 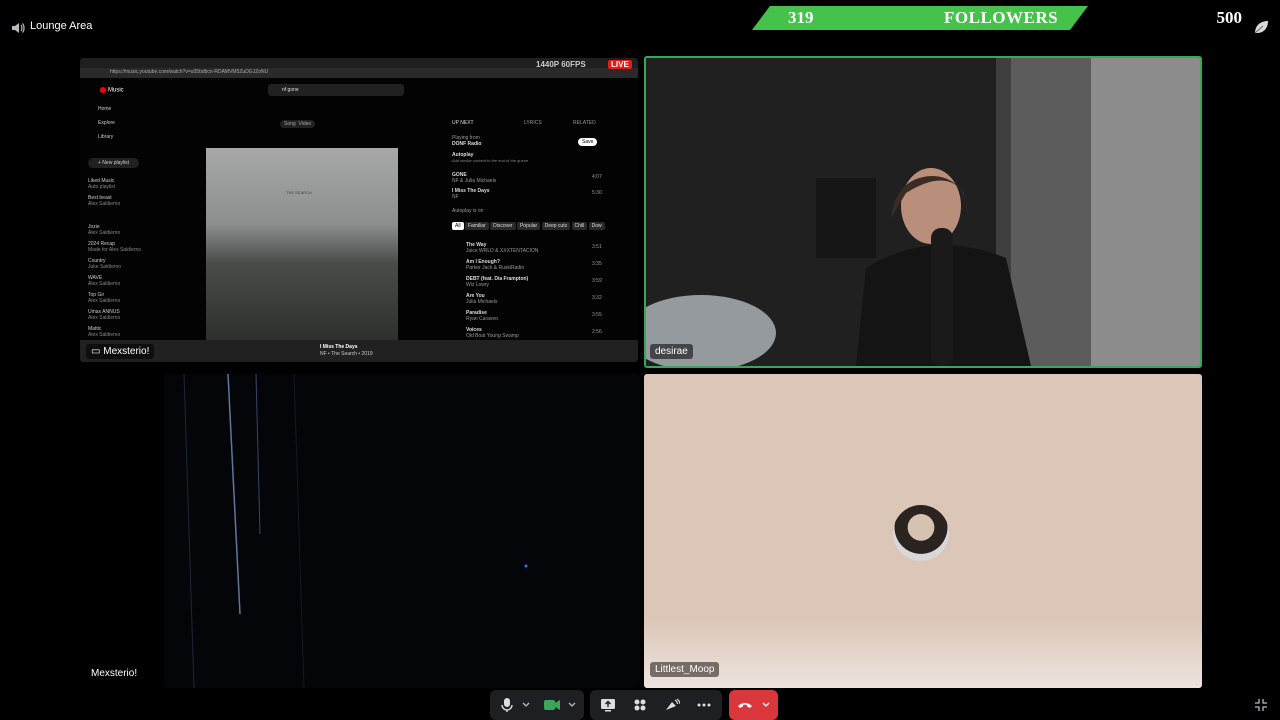 What do you see at coordinates (463, 123) in the screenshot?
I see `tab-up-next: UP NEXT` at bounding box center [463, 123].